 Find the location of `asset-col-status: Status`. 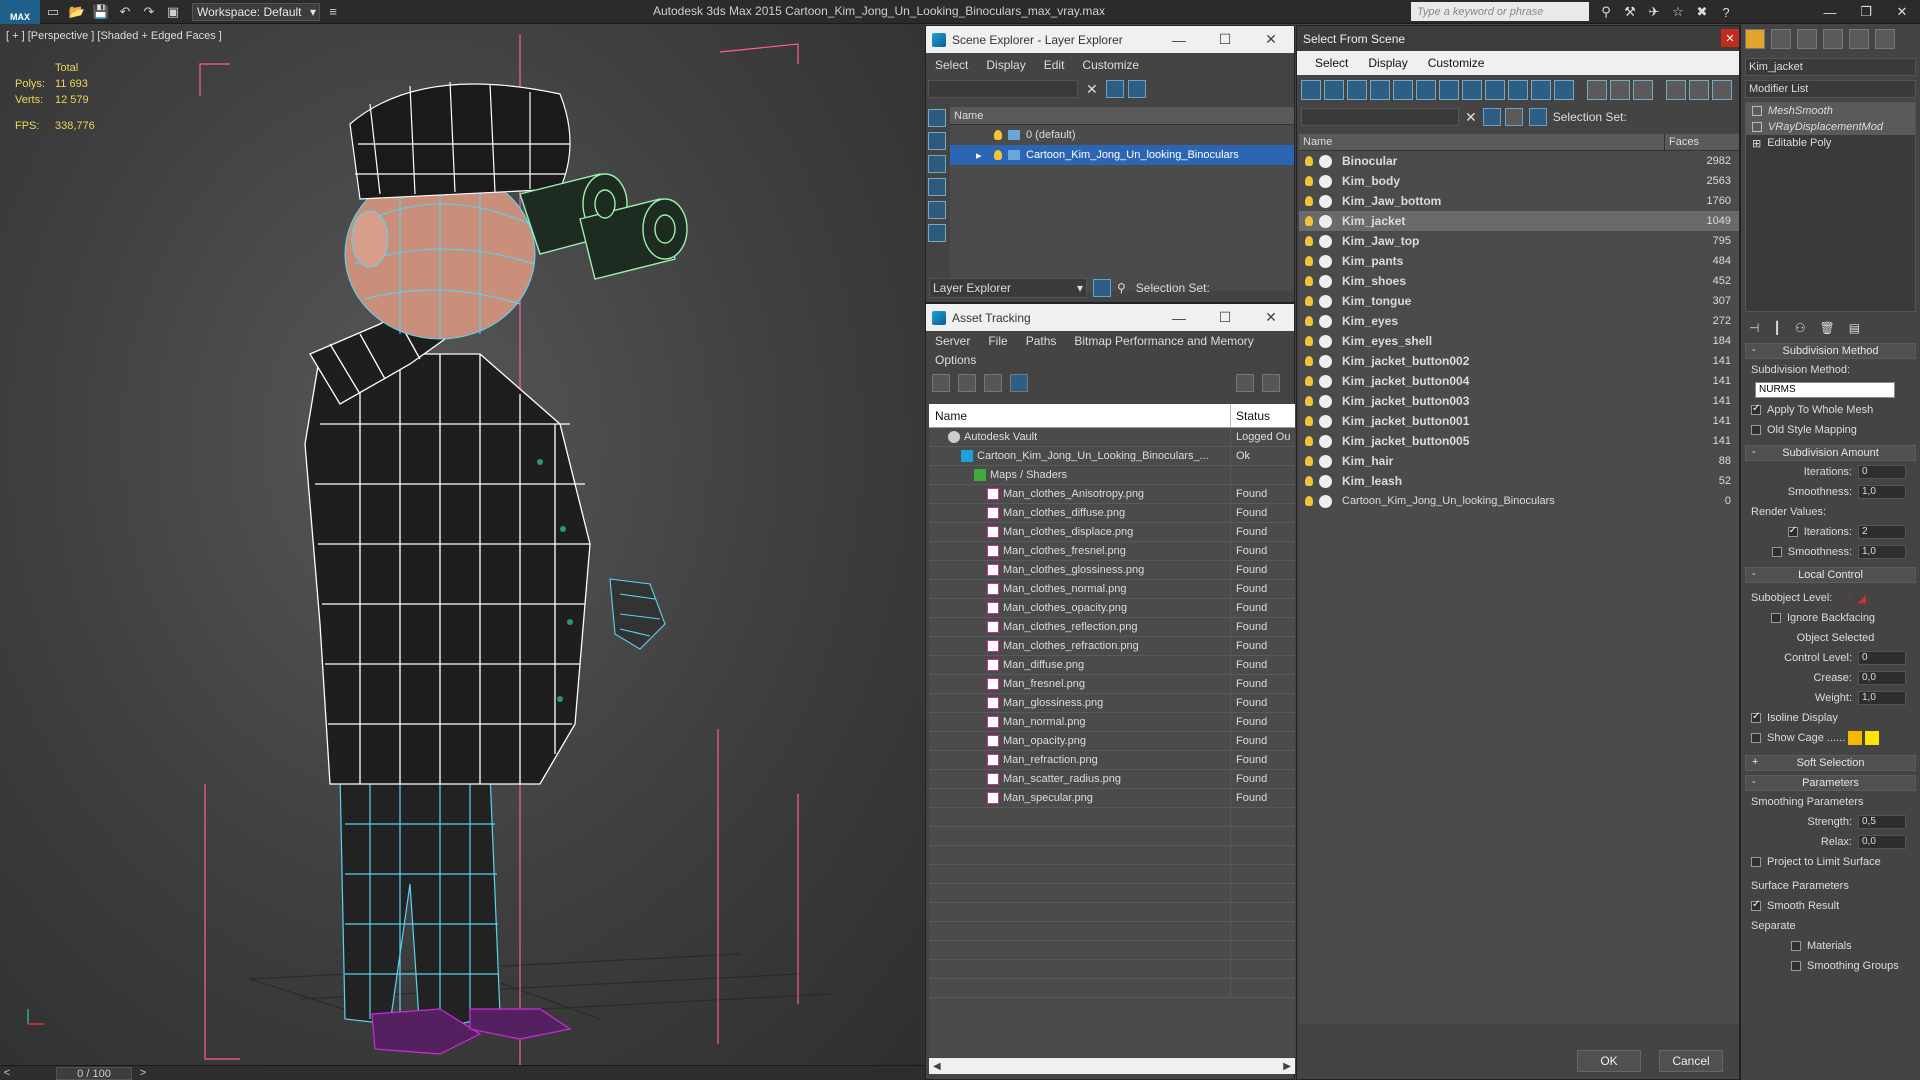

asset-col-status: Status is located at coordinates (1263, 415).